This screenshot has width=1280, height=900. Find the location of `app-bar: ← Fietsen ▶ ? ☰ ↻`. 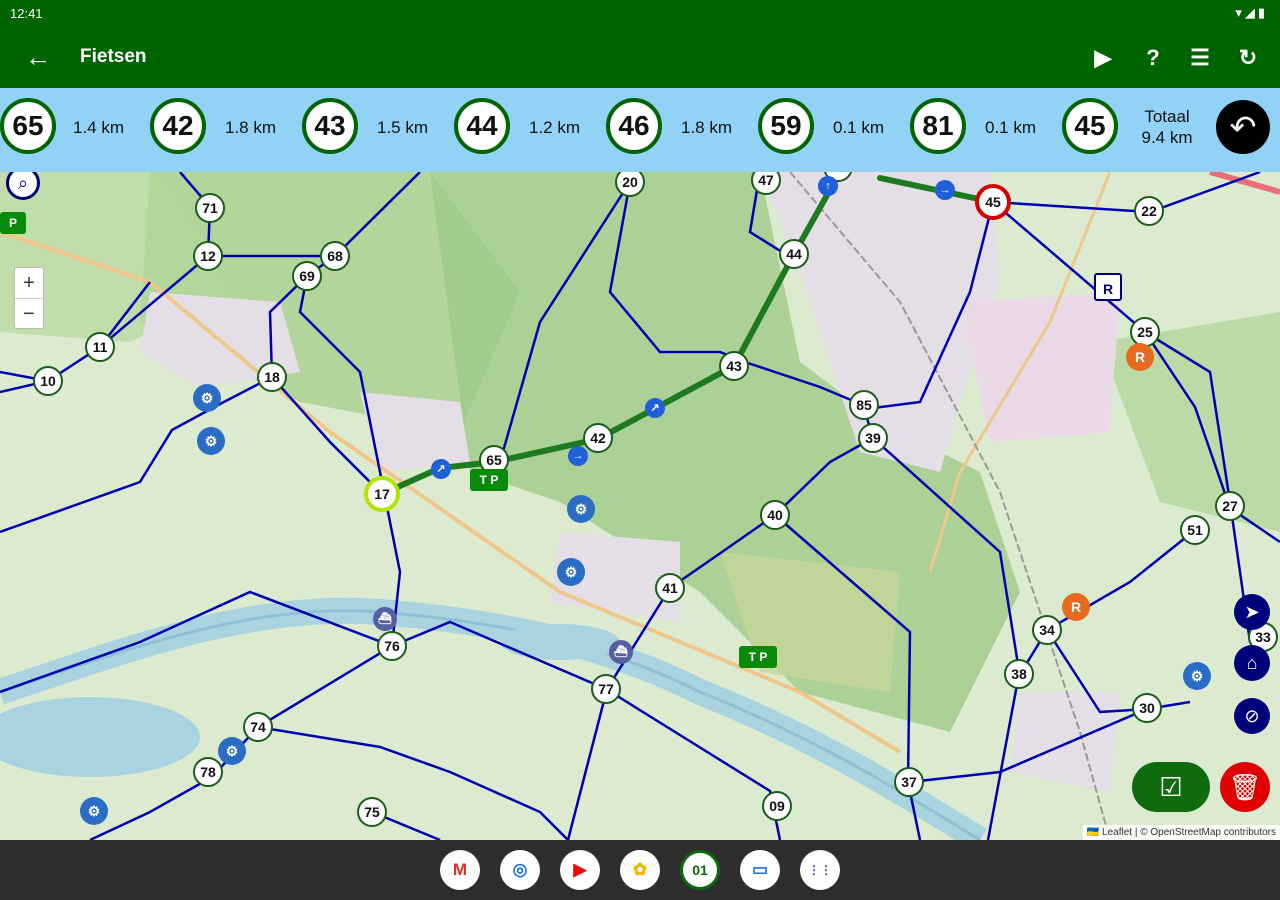

app-bar: ← Fietsen ▶ ? ☰ ↻ is located at coordinates (640, 58).